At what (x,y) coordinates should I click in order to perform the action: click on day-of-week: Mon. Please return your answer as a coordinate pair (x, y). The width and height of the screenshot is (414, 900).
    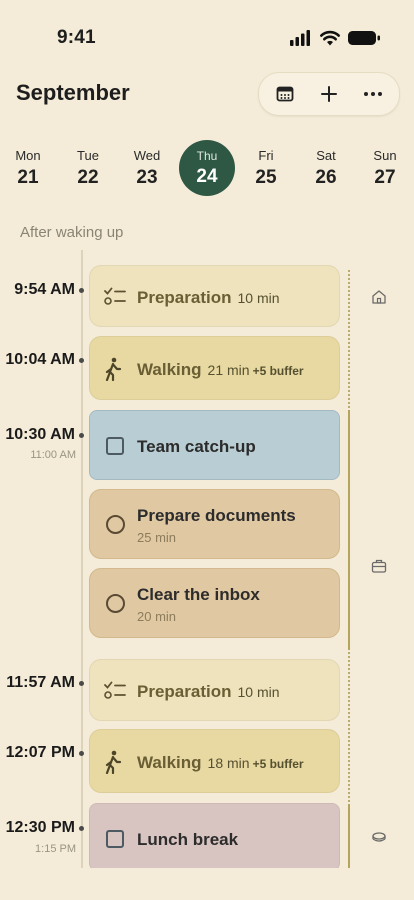
    Looking at the image, I should click on (28, 155).